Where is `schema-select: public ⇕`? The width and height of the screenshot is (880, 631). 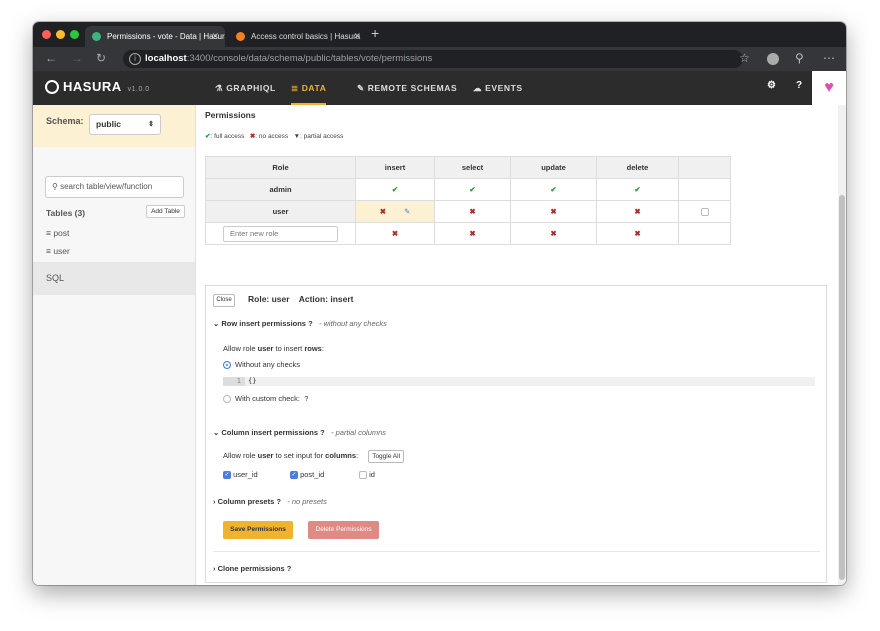 schema-select: public ⇕ is located at coordinates (125, 124).